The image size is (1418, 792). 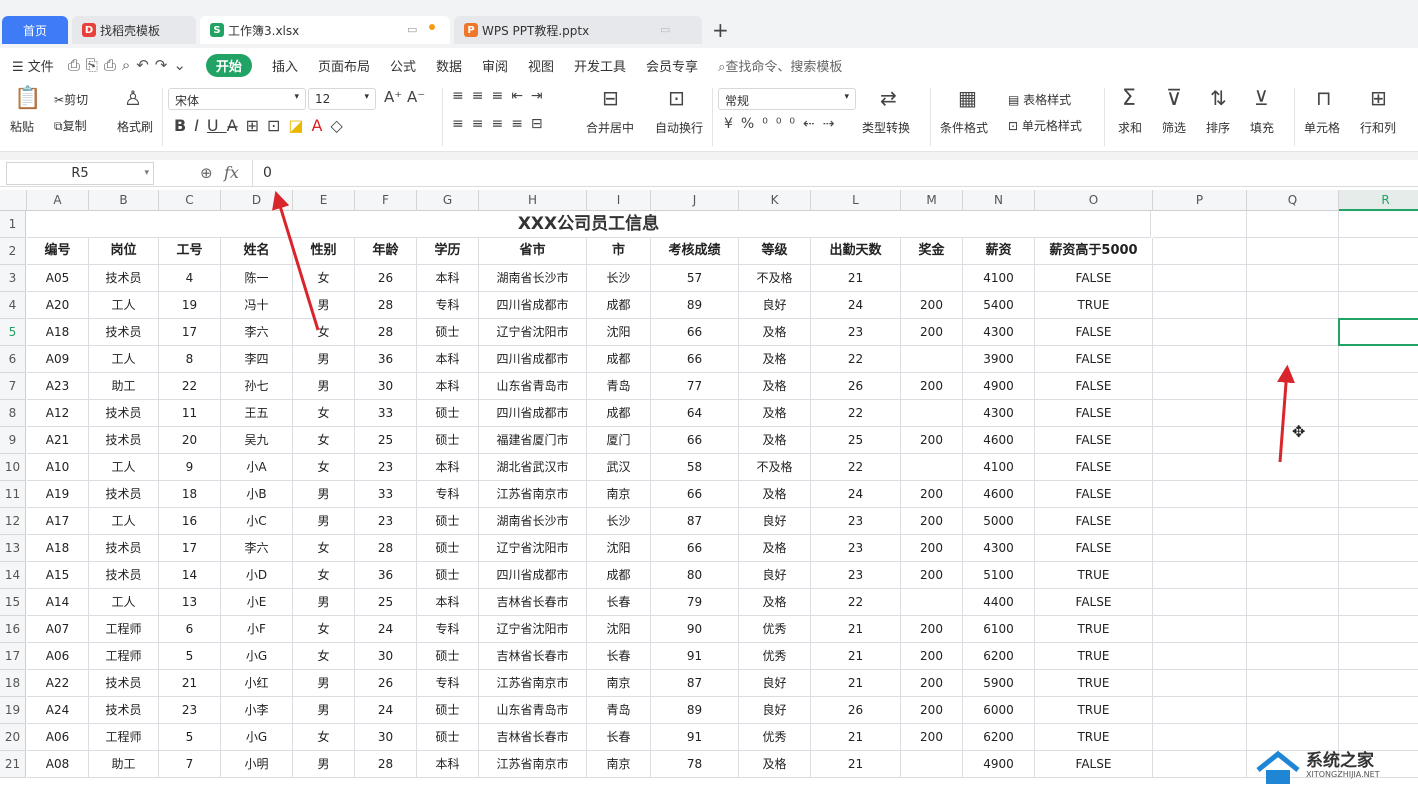 What do you see at coordinates (1278, 767) in the screenshot?
I see `house-logo-icon` at bounding box center [1278, 767].